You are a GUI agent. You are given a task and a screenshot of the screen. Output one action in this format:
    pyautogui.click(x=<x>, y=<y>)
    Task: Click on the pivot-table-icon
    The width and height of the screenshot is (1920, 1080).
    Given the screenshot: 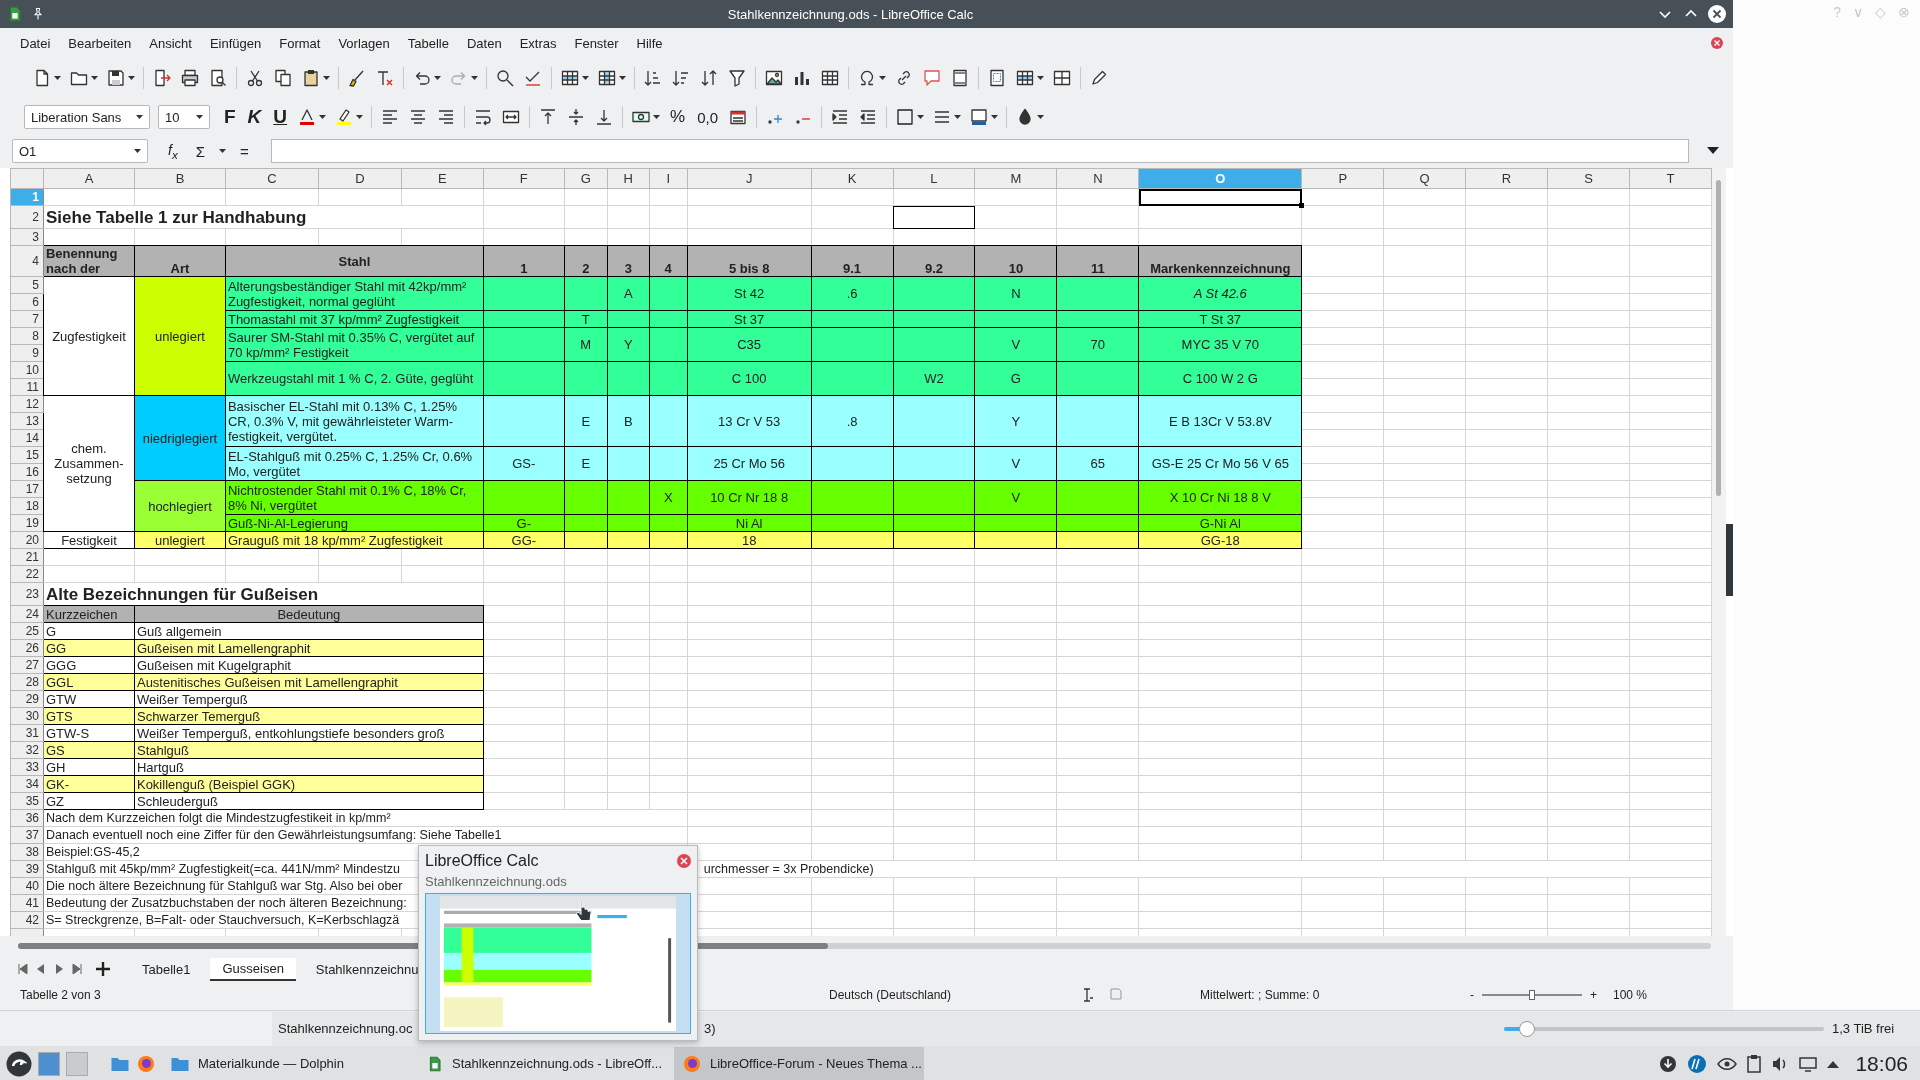 What is the action you would take?
    pyautogui.click(x=830, y=78)
    